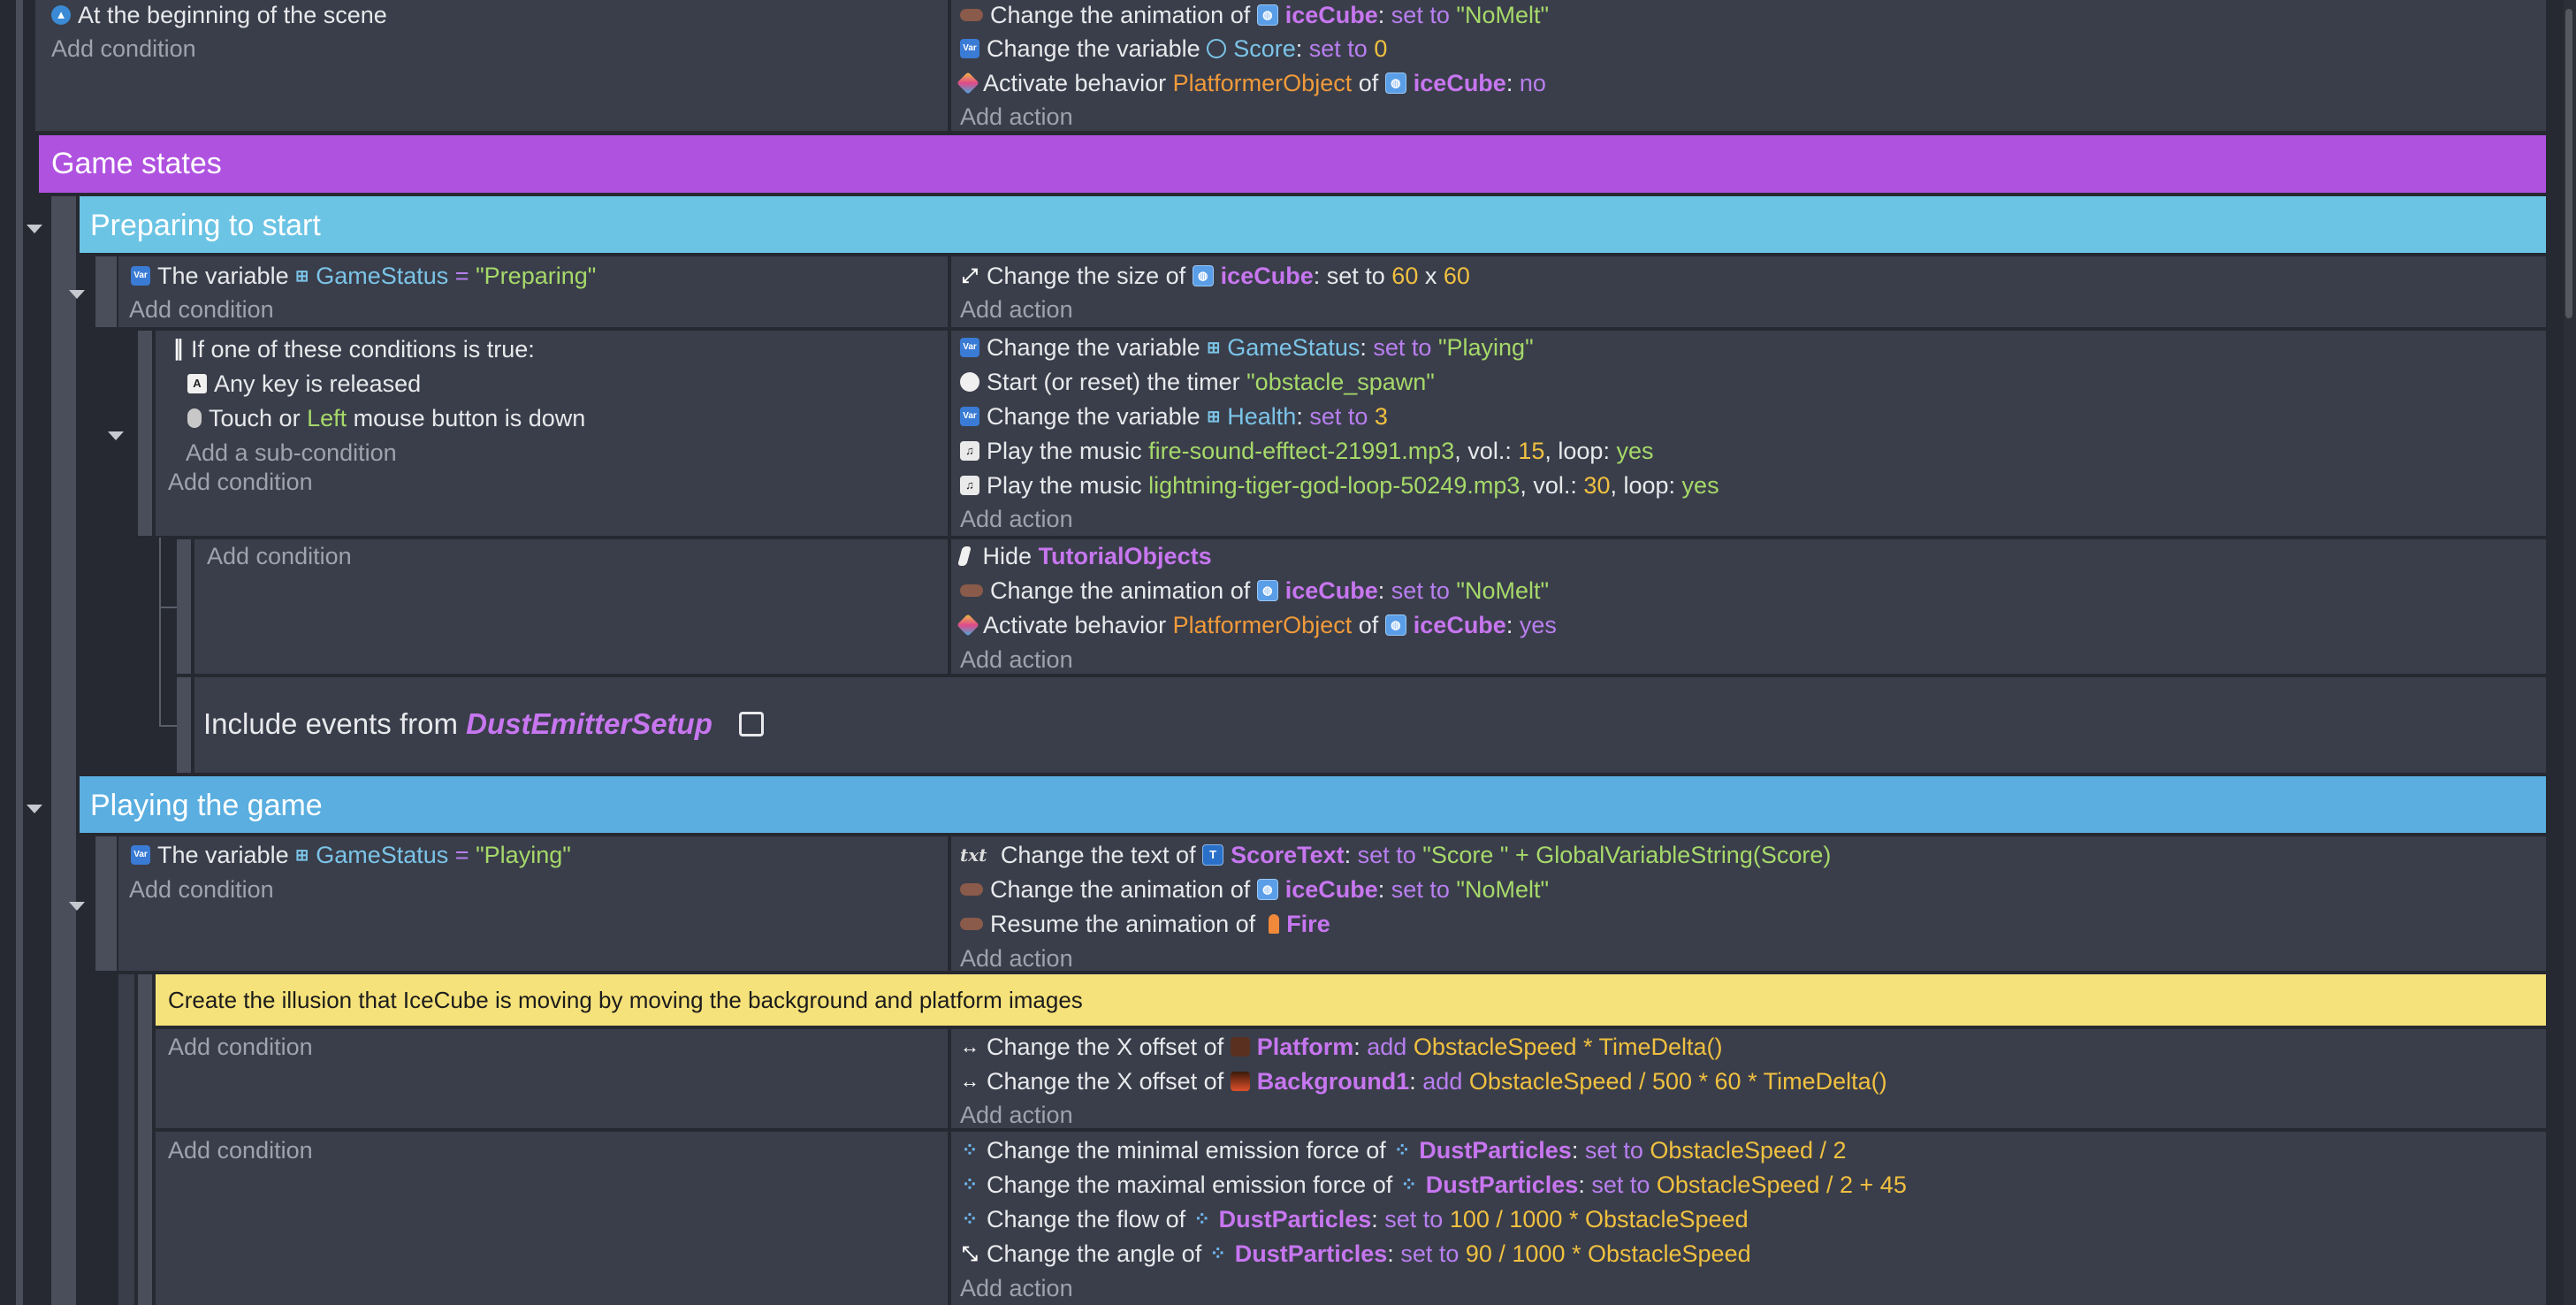 Image resolution: width=2576 pixels, height=1305 pixels. What do you see at coordinates (219, 16) in the screenshot?
I see `condition-scene-start: ▲ At the beginning of the scene` at bounding box center [219, 16].